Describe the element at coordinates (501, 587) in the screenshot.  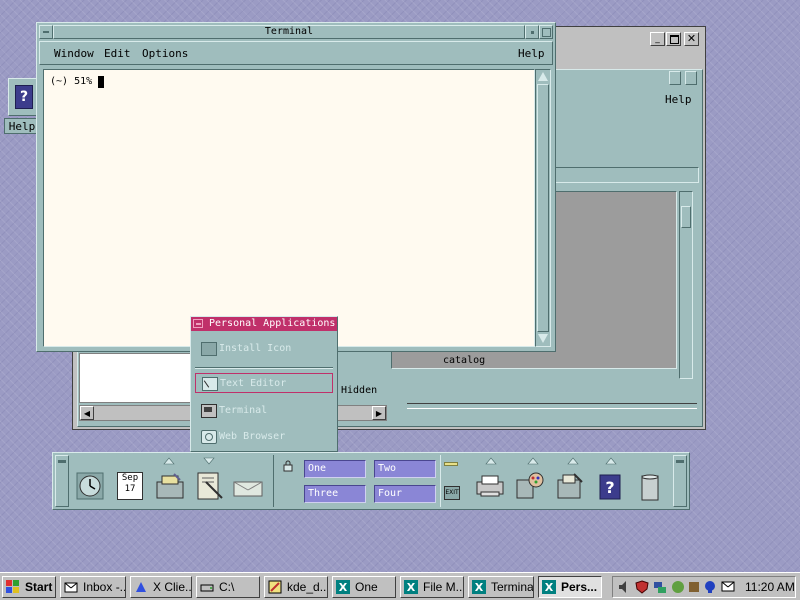
I see `taskbar-button-terminal: X Terminal` at that location.